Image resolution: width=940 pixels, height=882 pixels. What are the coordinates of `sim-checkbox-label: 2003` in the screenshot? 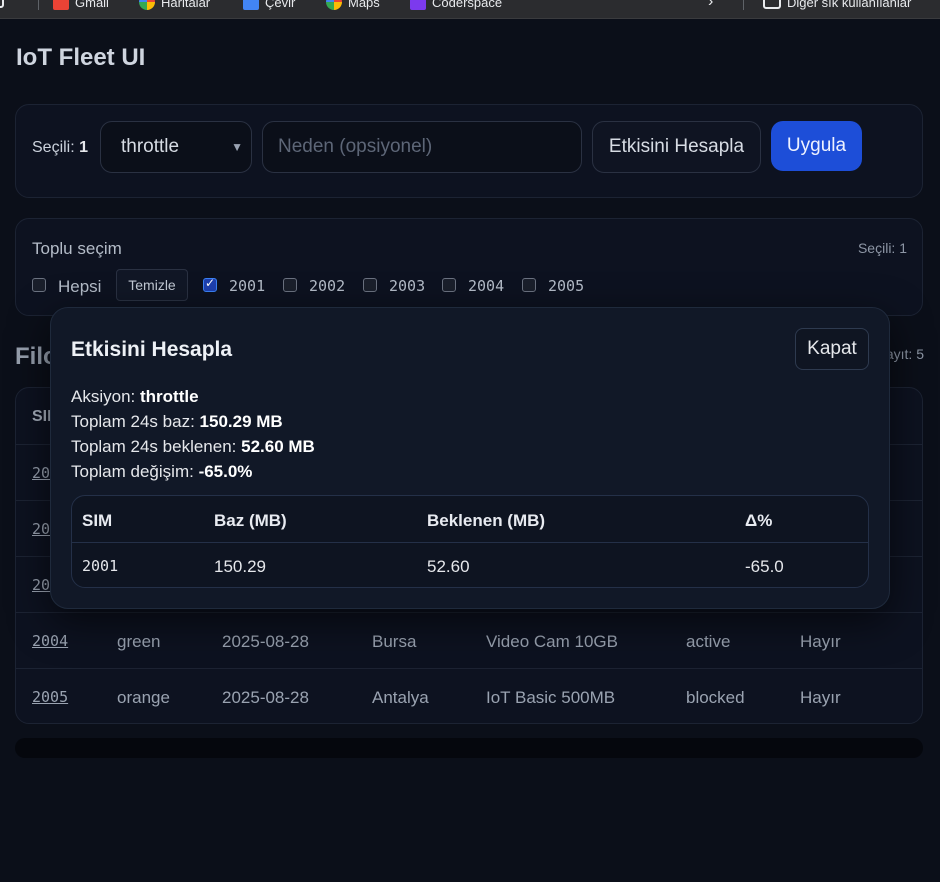 It's located at (407, 286).